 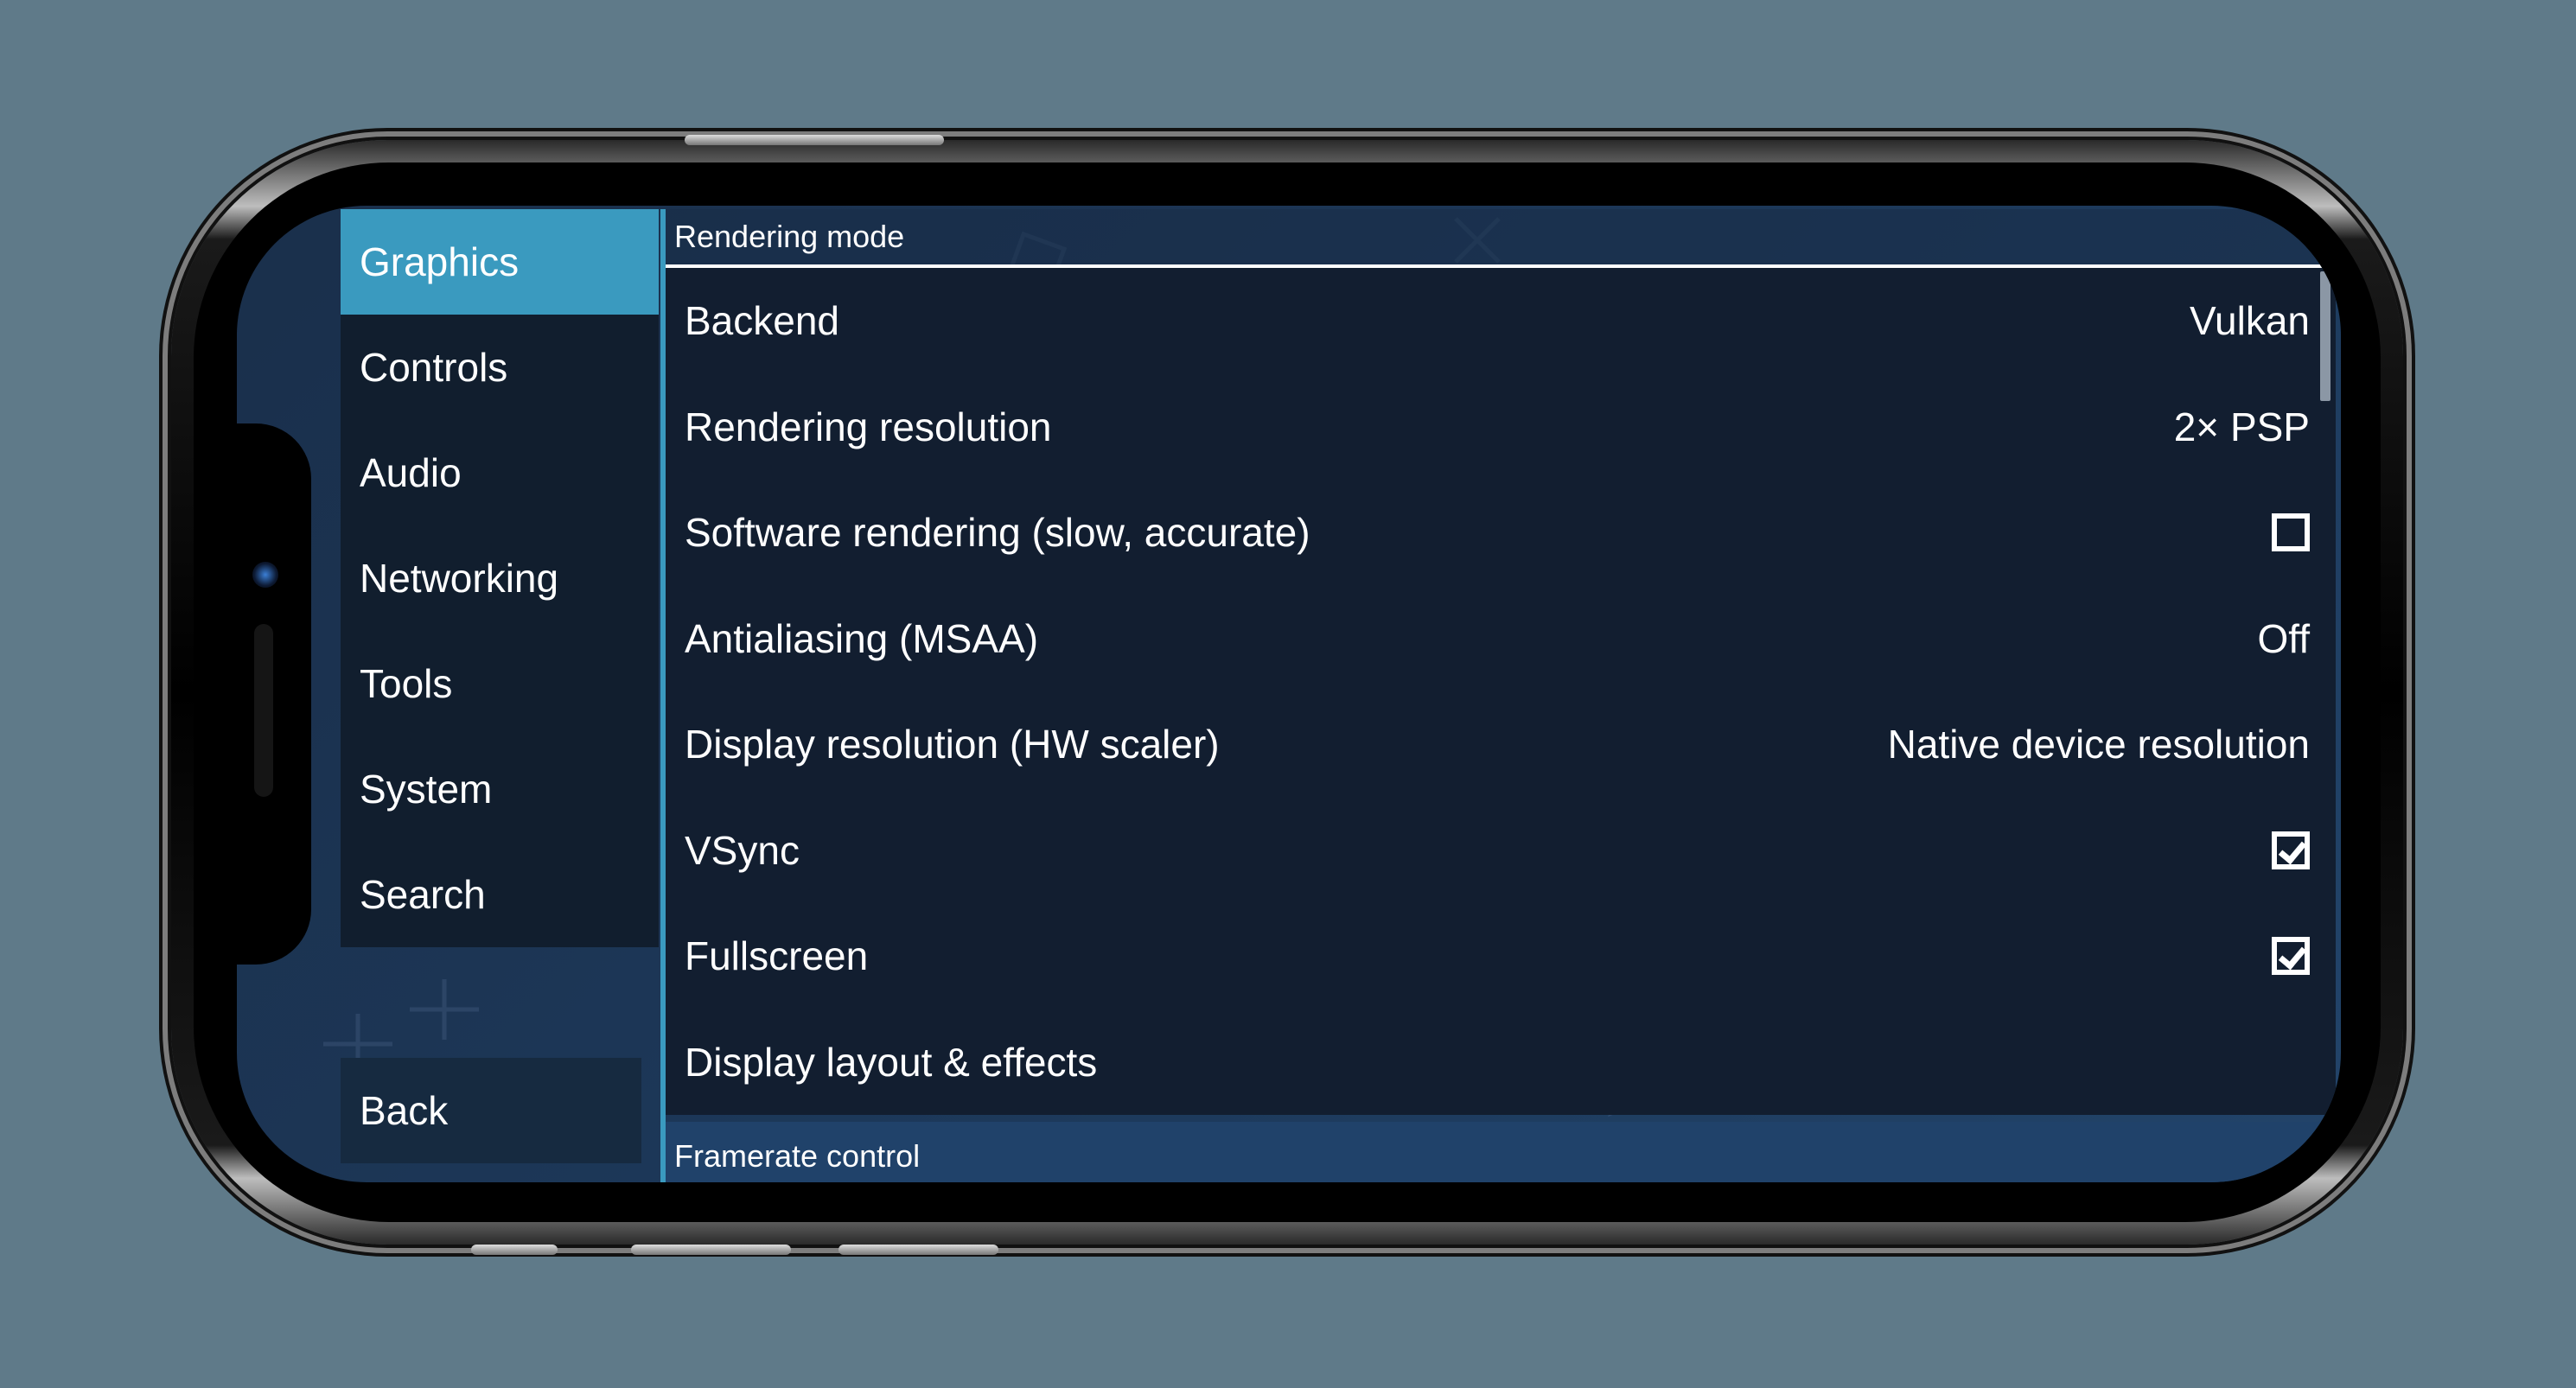 I want to click on setting-label: Antialiasing (MSAA), so click(x=862, y=638).